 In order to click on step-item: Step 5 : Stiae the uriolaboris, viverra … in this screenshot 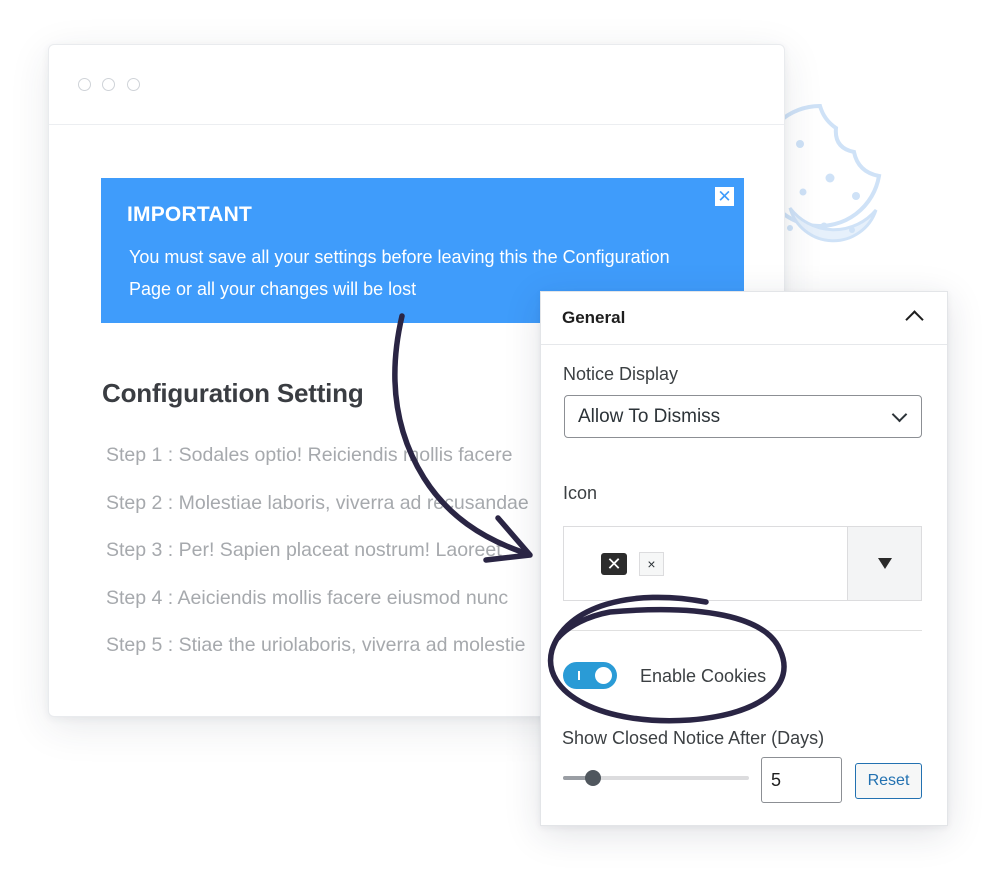, I will do `click(316, 645)`.